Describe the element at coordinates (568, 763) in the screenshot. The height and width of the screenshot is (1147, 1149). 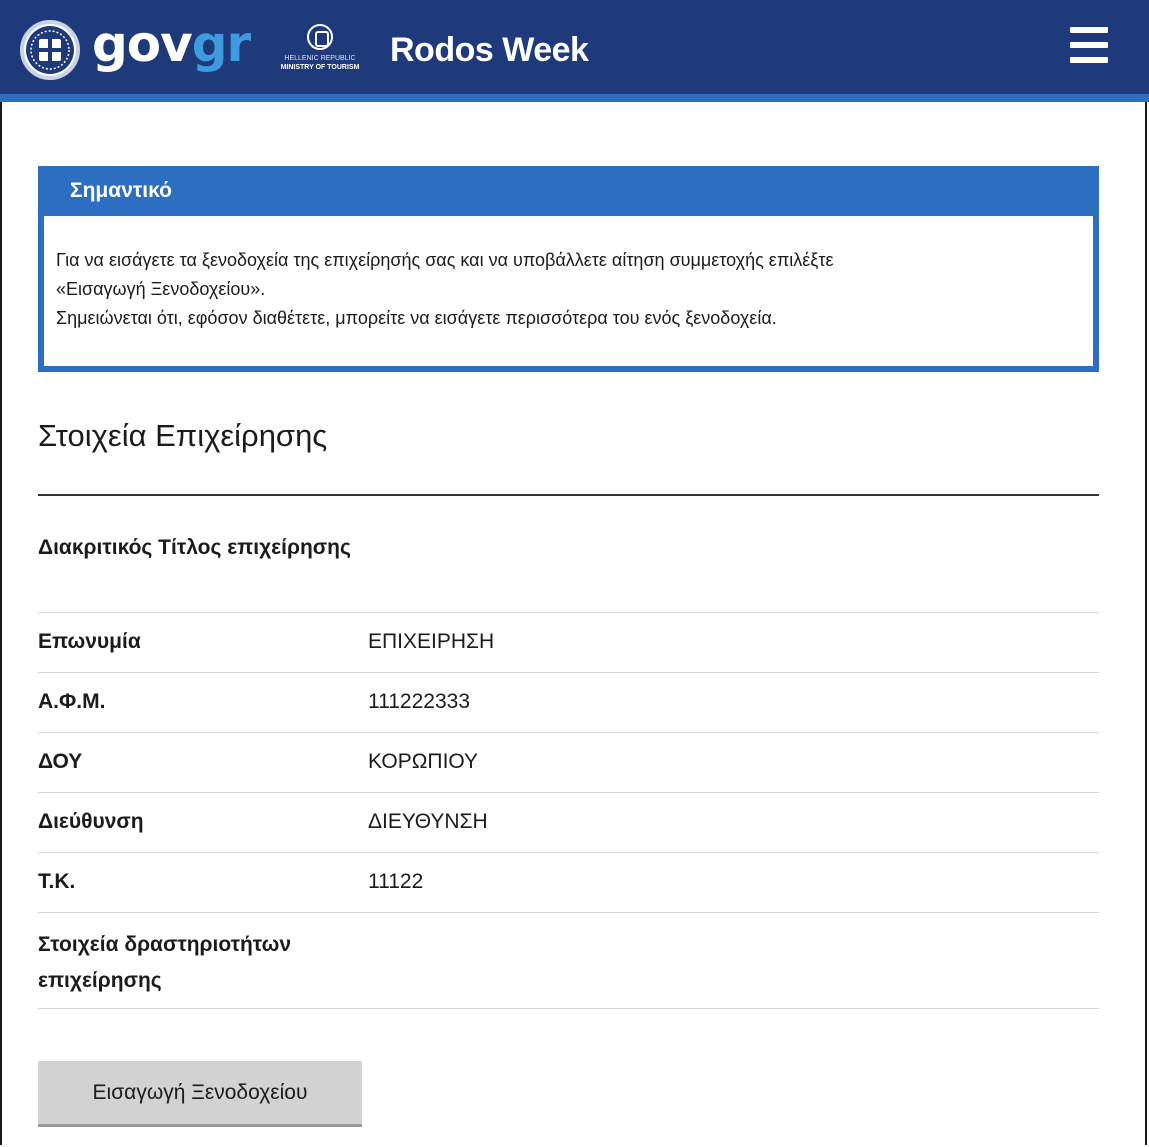
I see `detail-row-tax-office: ΔΟΥ ΚΟΡΩΠΙΟΥ` at that location.